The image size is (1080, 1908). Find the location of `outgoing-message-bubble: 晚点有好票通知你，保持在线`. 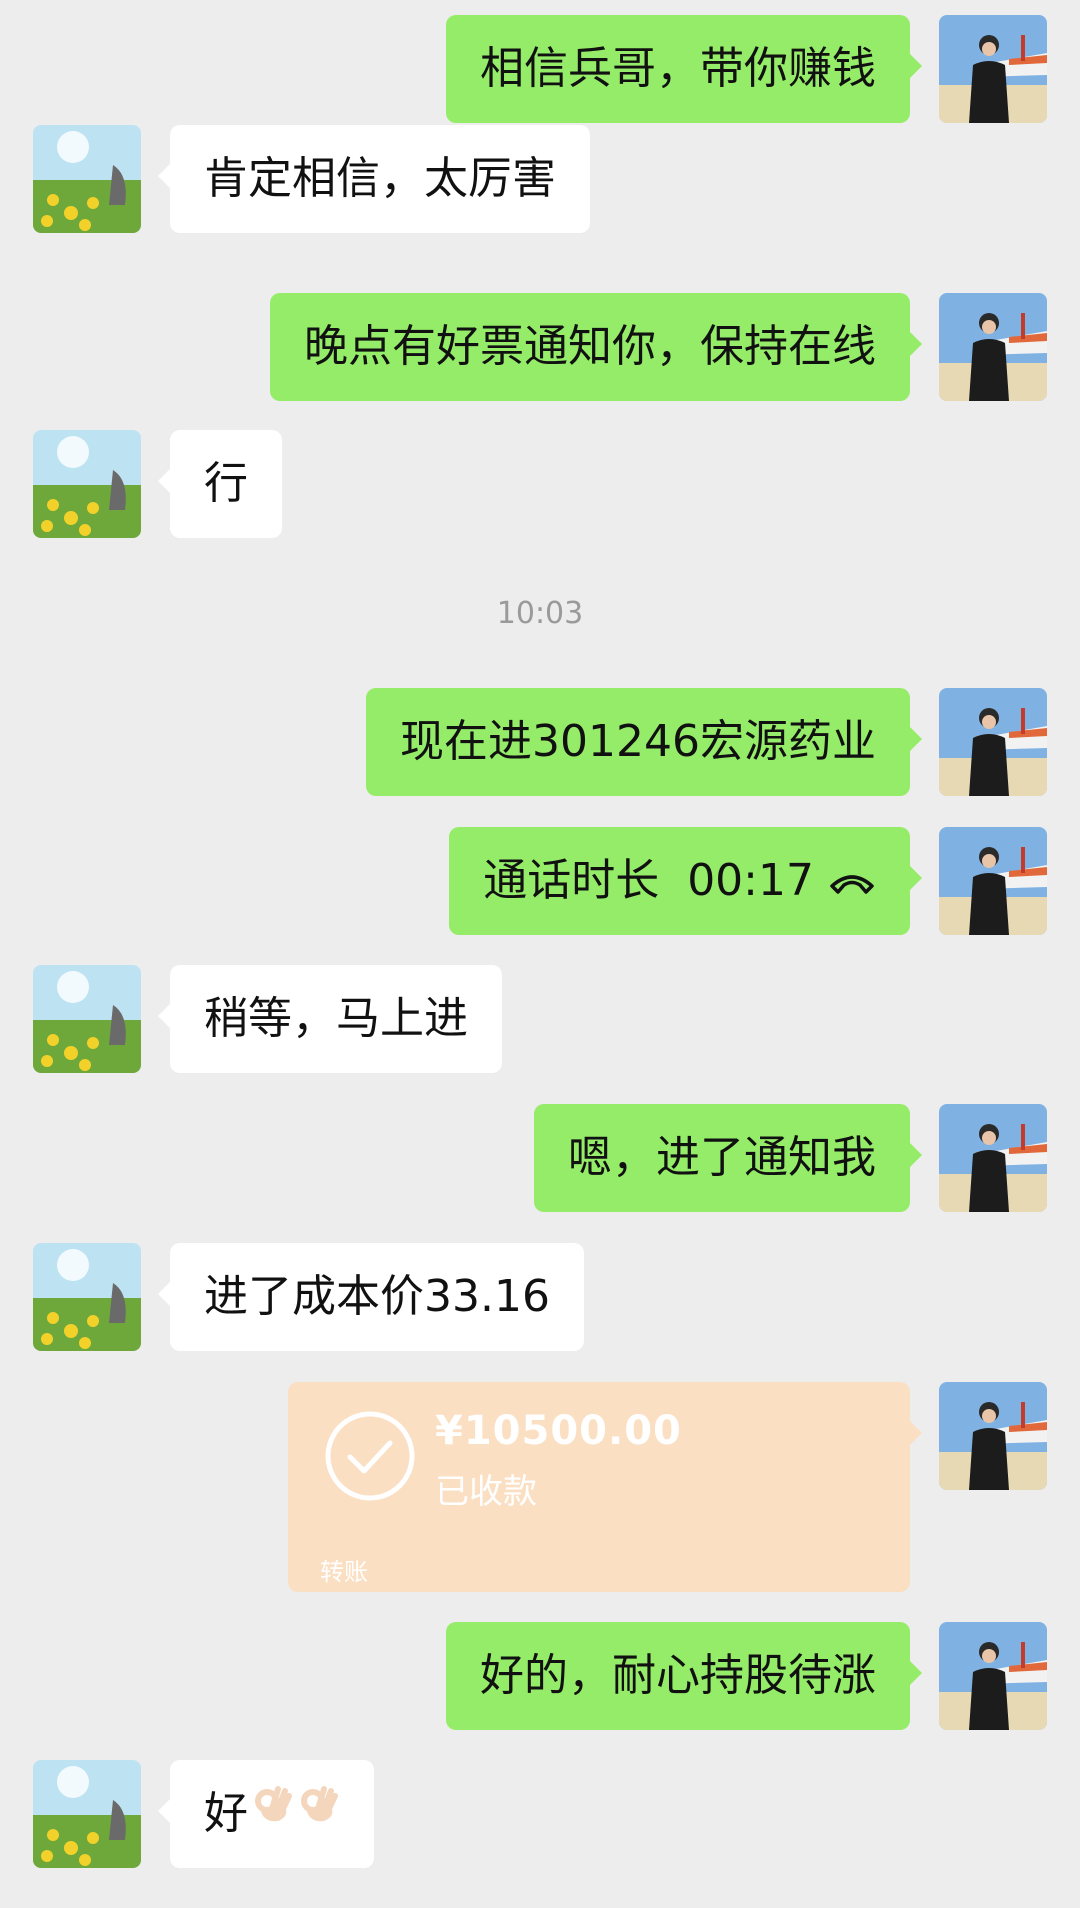

outgoing-message-bubble: 晚点有好票通知你，保持在线 is located at coordinates (596, 347).